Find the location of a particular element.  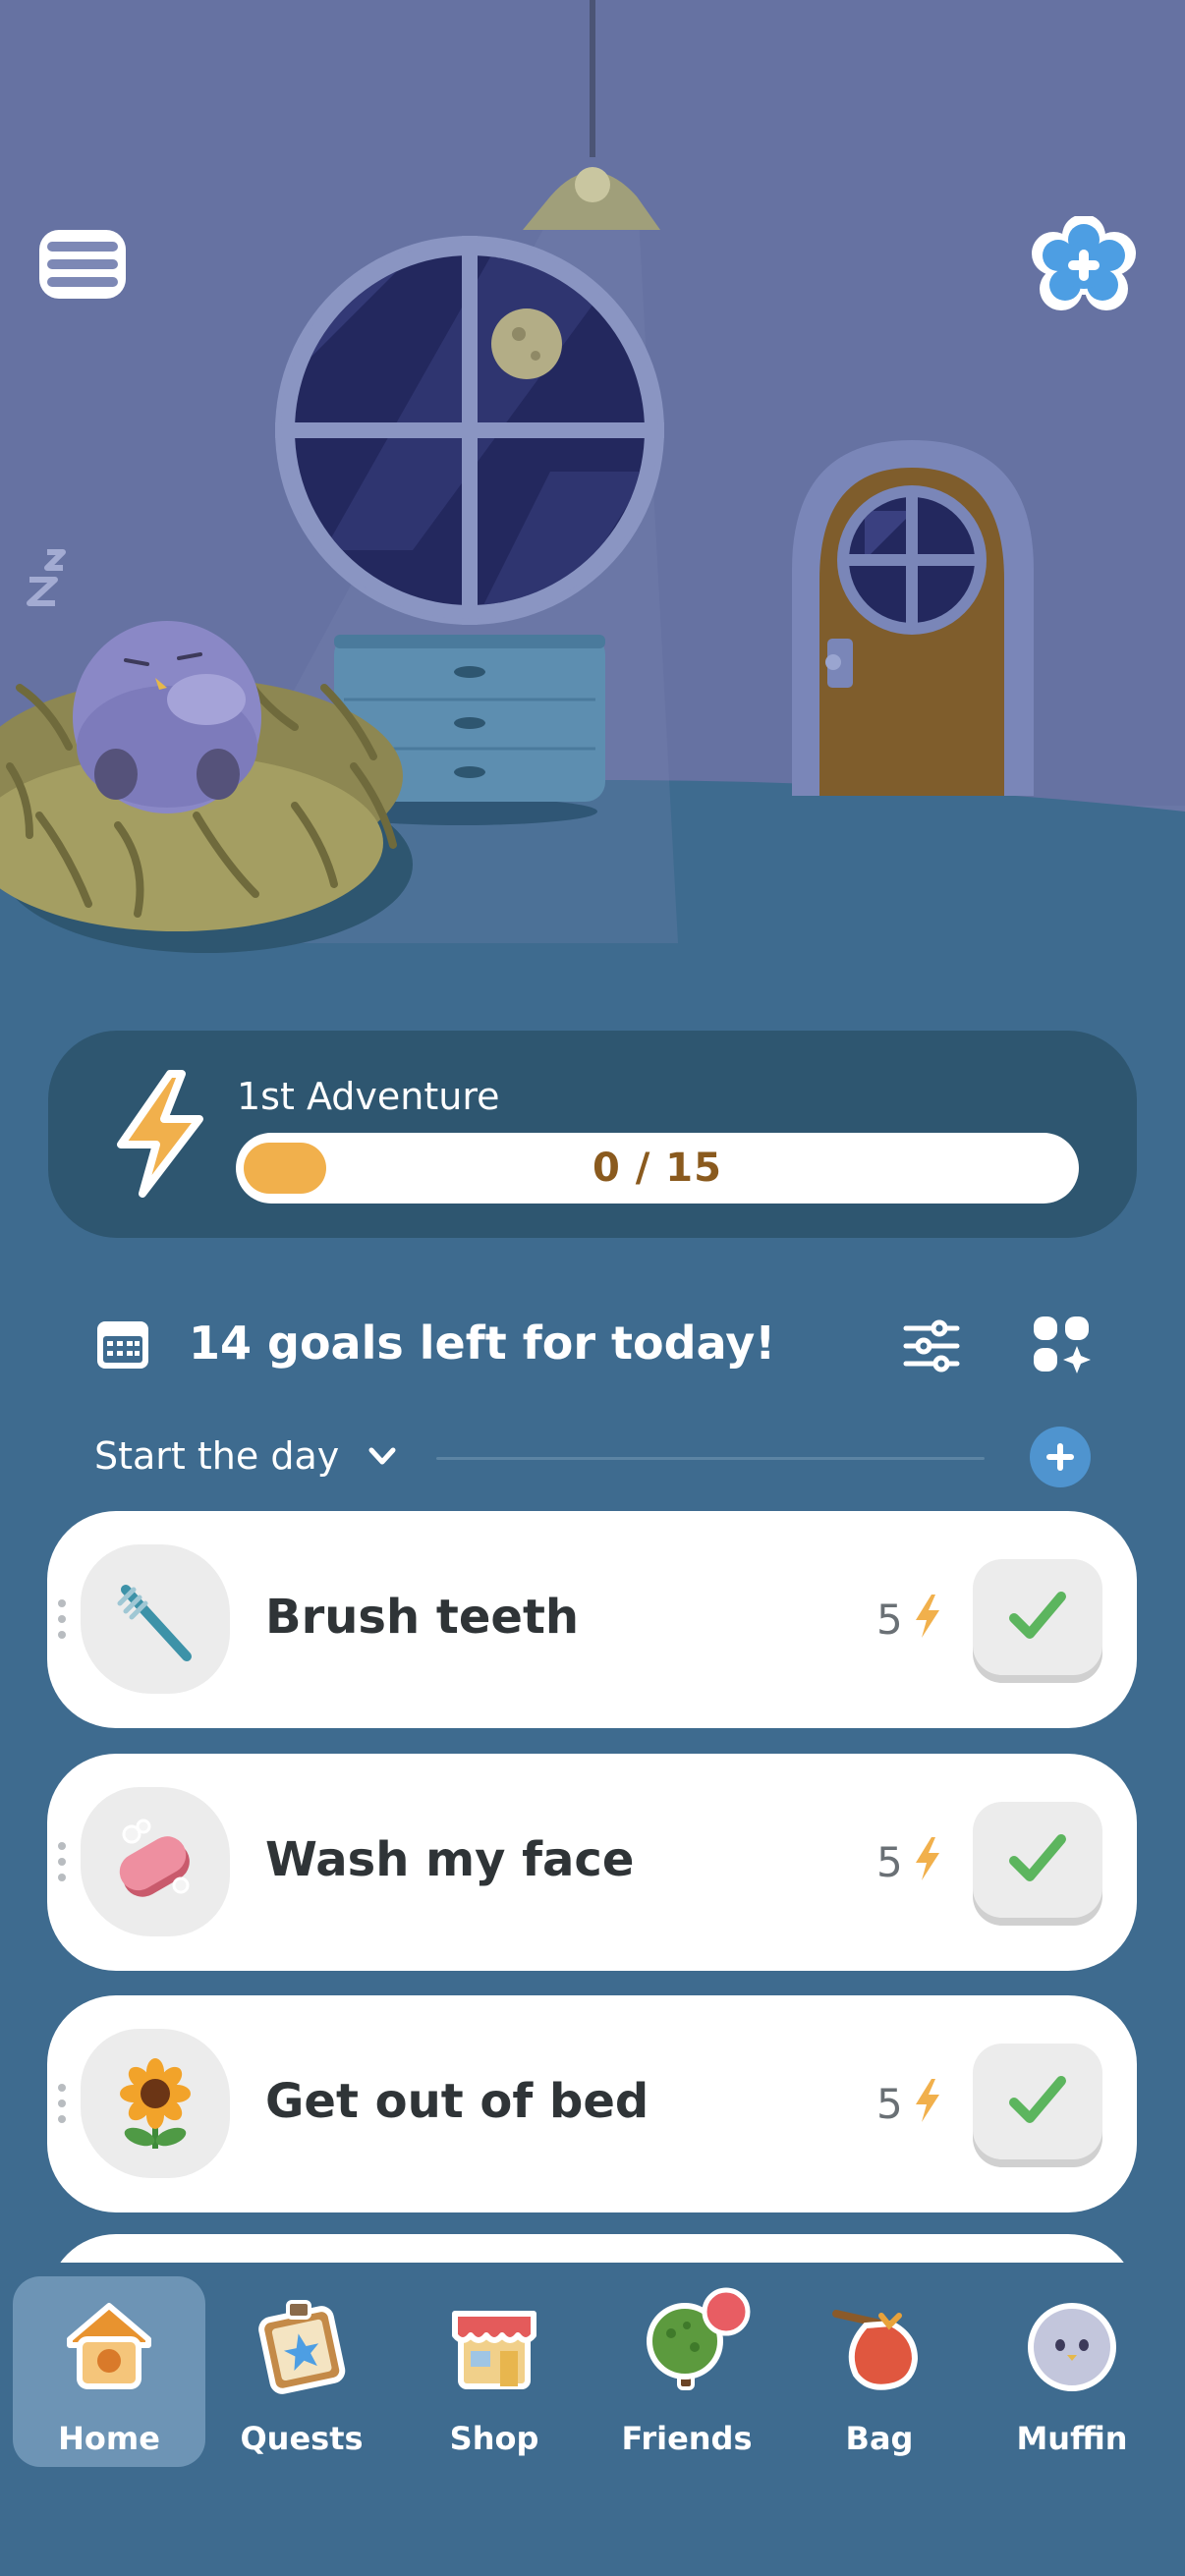

goal-card-wash-my-face: Wash my face 5 is located at coordinates (592, 1862).